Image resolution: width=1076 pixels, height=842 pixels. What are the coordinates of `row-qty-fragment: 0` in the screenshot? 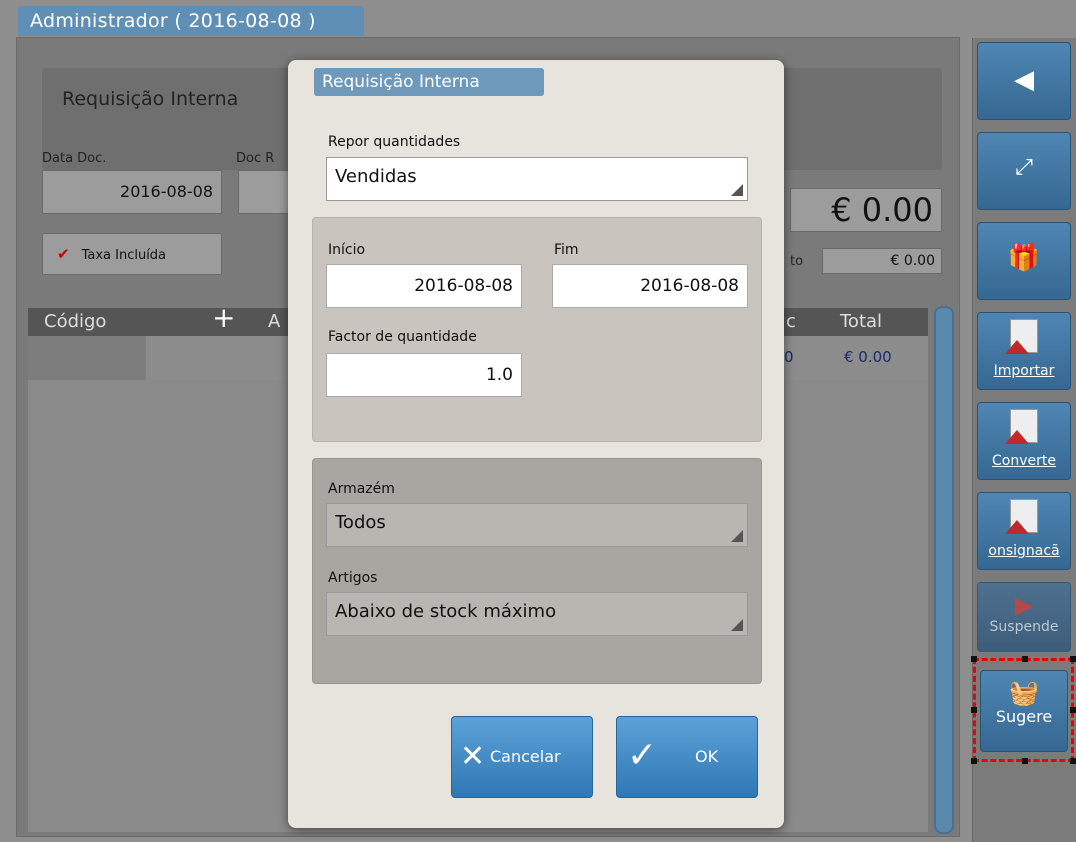 It's located at (789, 357).